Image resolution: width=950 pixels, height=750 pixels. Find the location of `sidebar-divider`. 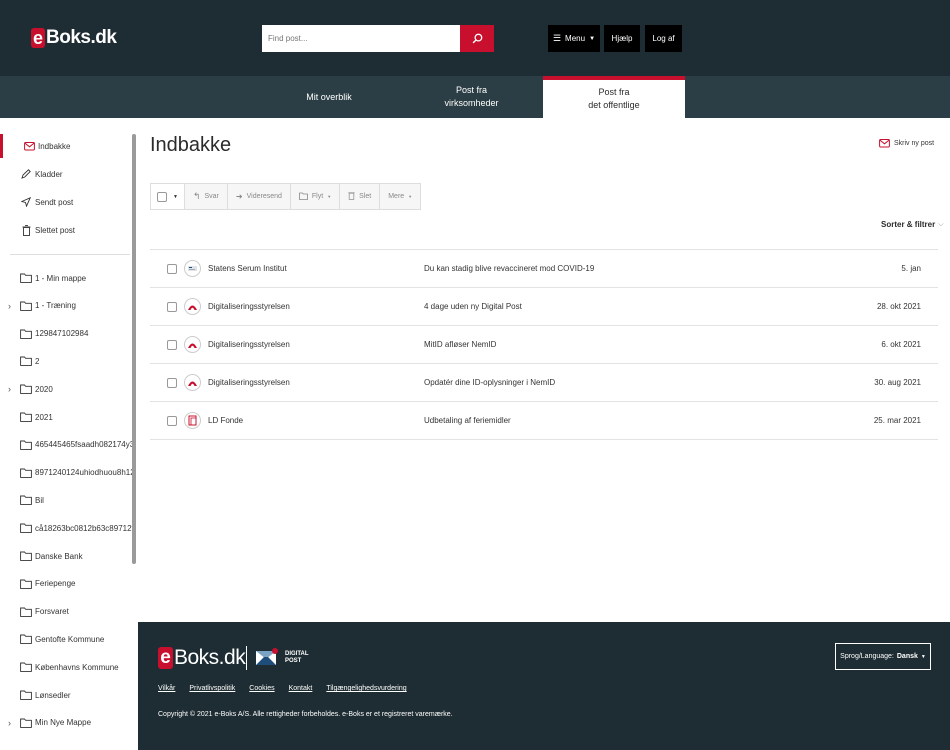

sidebar-divider is located at coordinates (70, 254).